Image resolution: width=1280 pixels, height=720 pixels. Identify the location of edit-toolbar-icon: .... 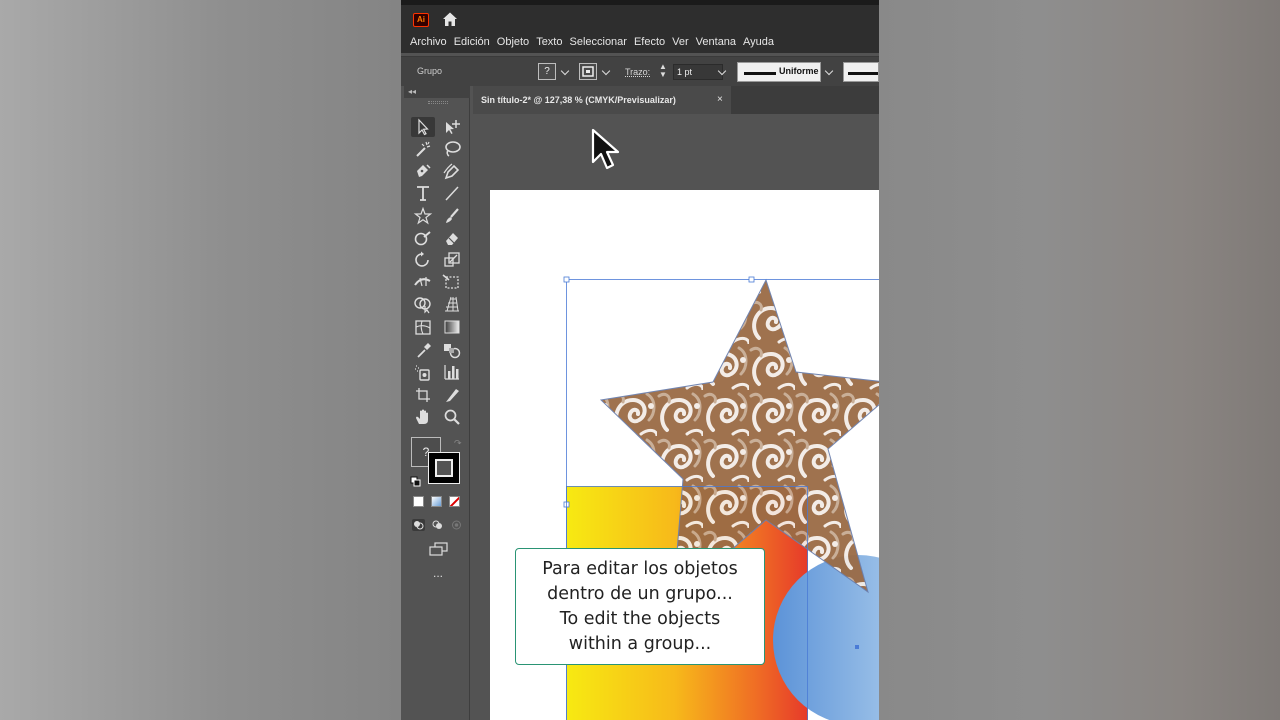
(438, 573).